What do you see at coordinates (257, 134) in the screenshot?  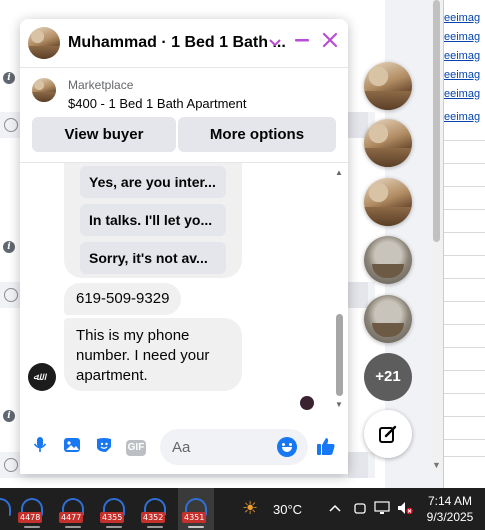 I see `more-options-button: More options` at bounding box center [257, 134].